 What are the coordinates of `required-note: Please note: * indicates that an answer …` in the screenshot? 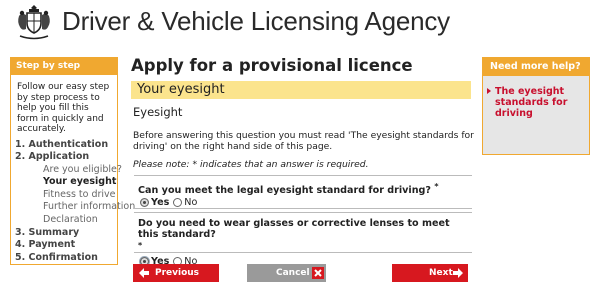 It's located at (251, 164).